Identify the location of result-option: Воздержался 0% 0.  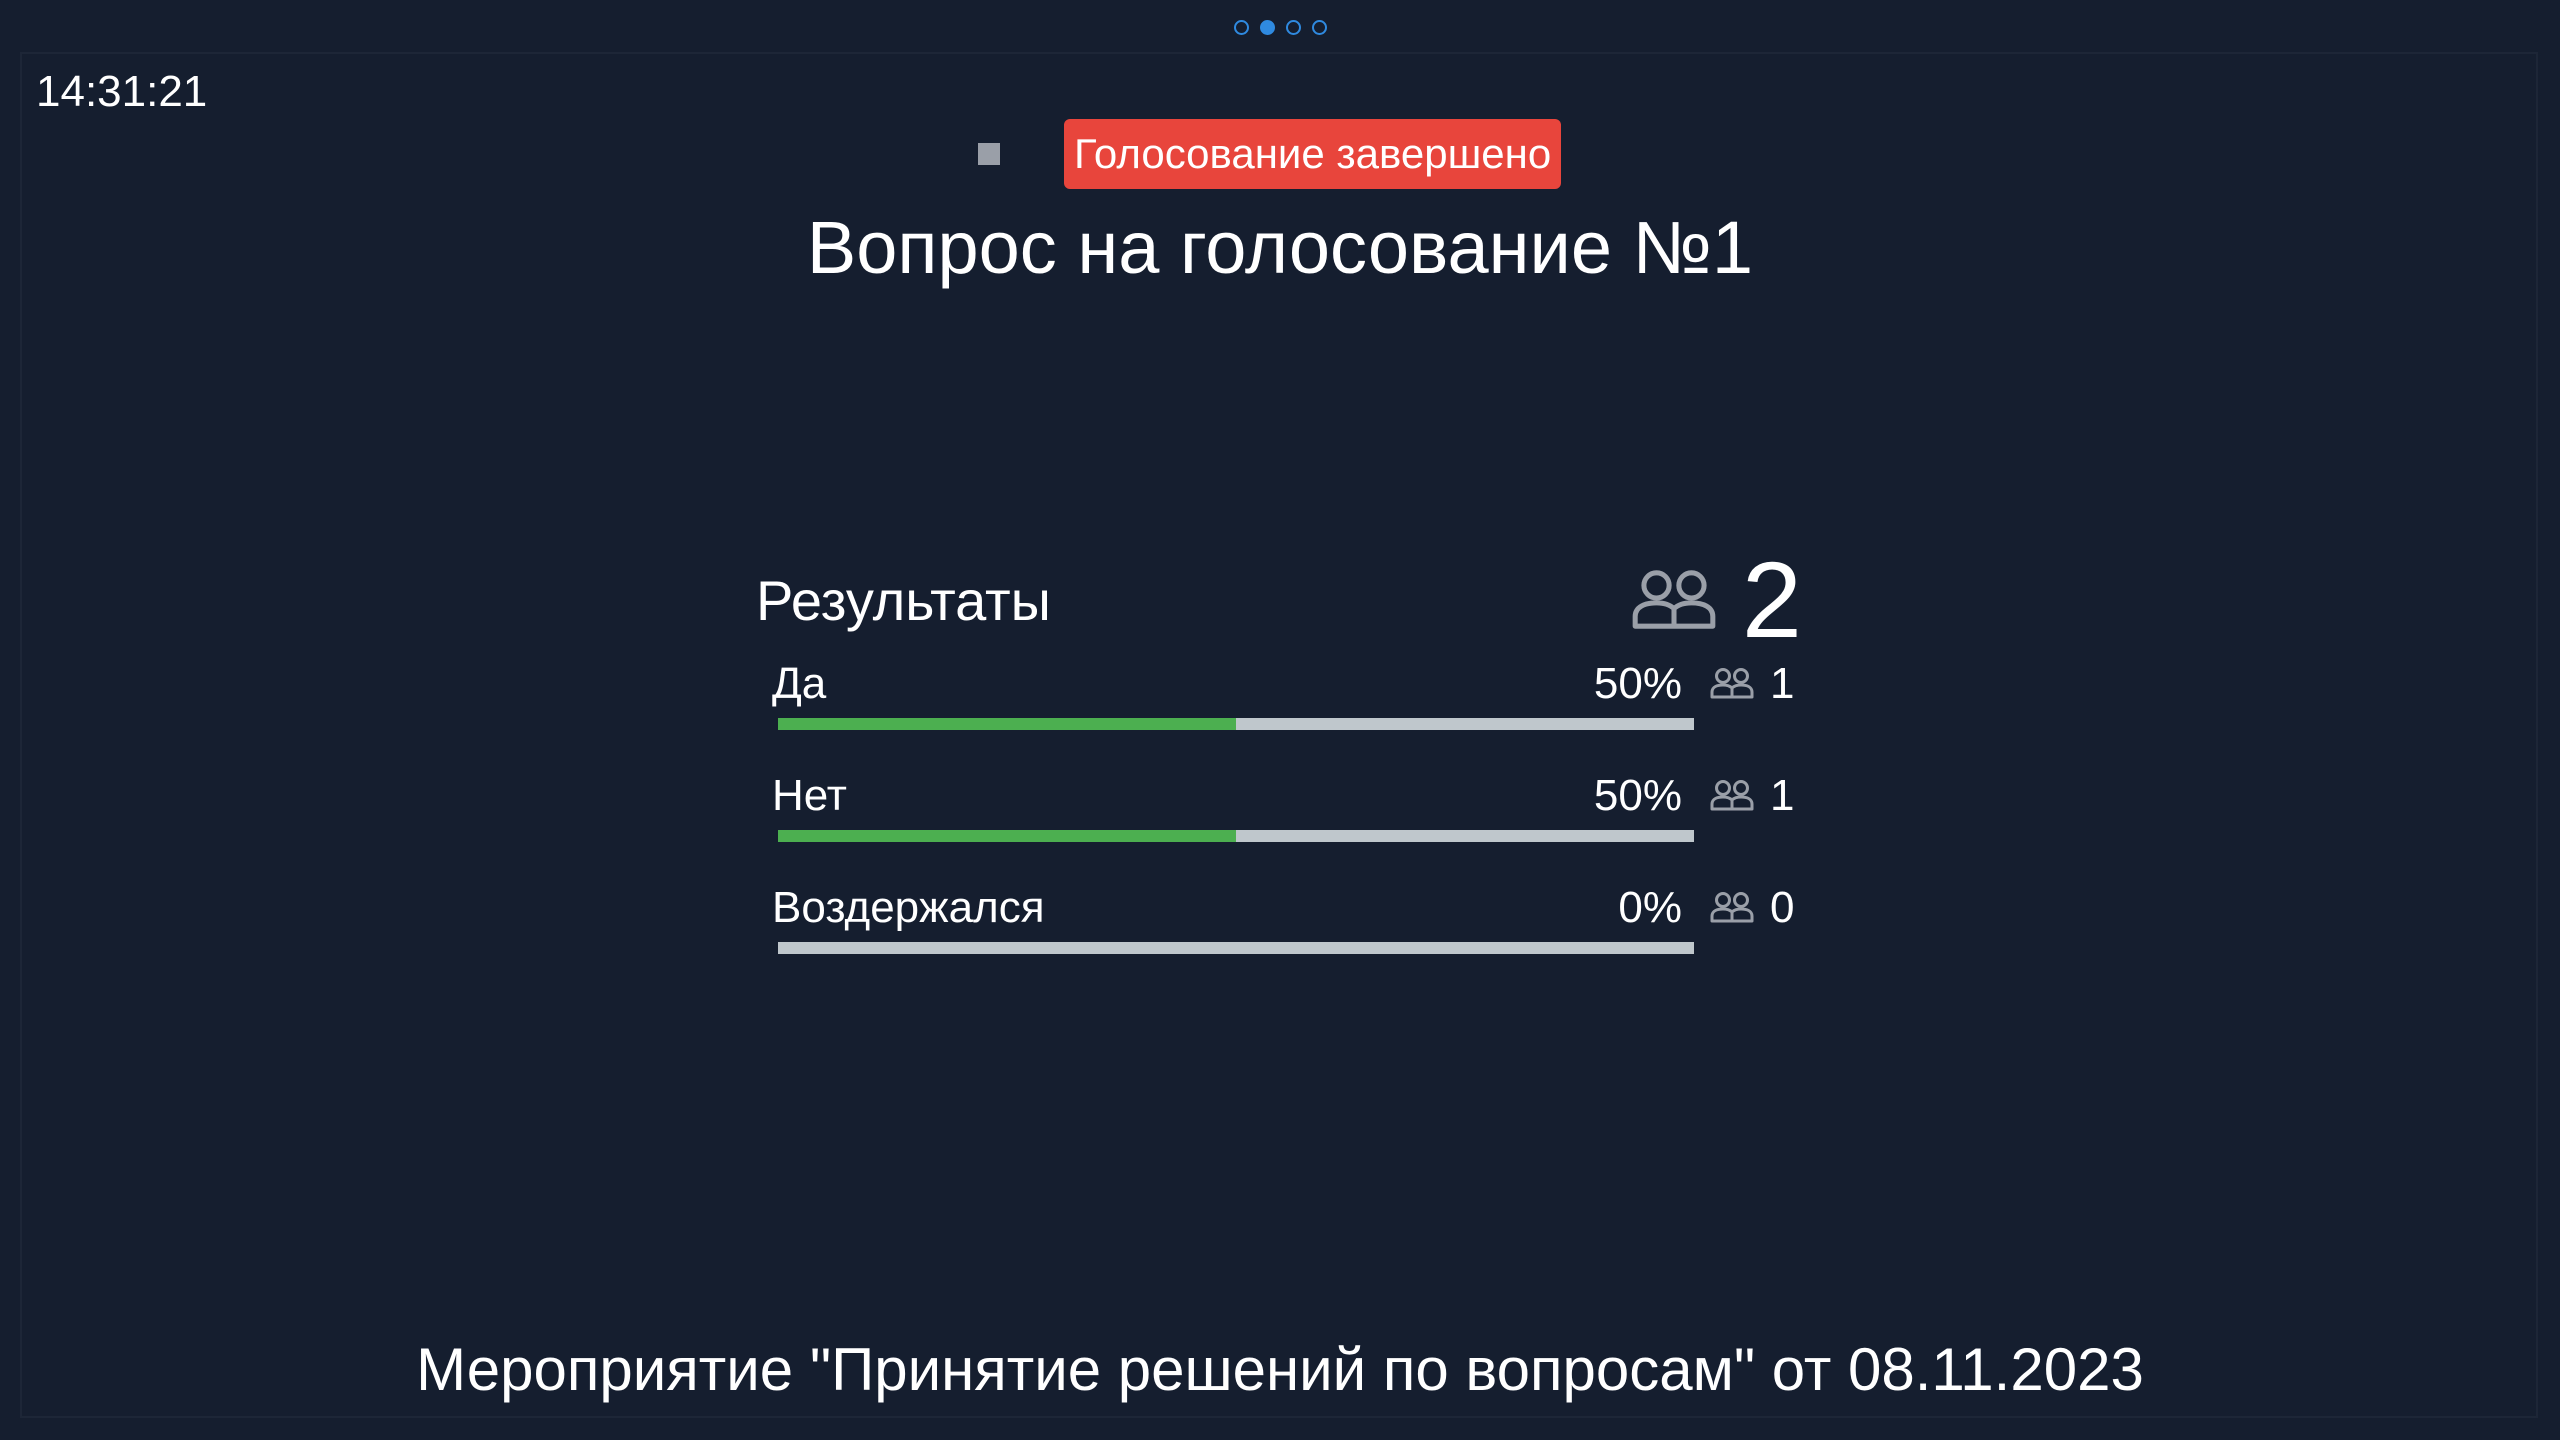
(1282, 932).